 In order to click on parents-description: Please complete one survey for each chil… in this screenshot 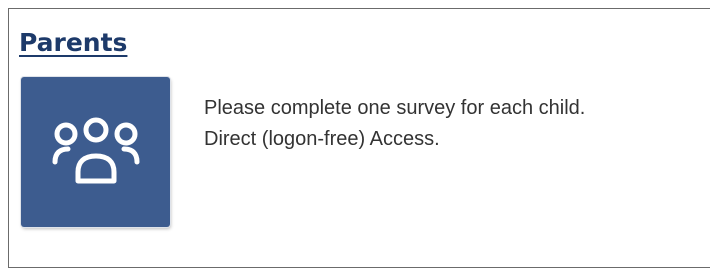, I will do `click(394, 124)`.